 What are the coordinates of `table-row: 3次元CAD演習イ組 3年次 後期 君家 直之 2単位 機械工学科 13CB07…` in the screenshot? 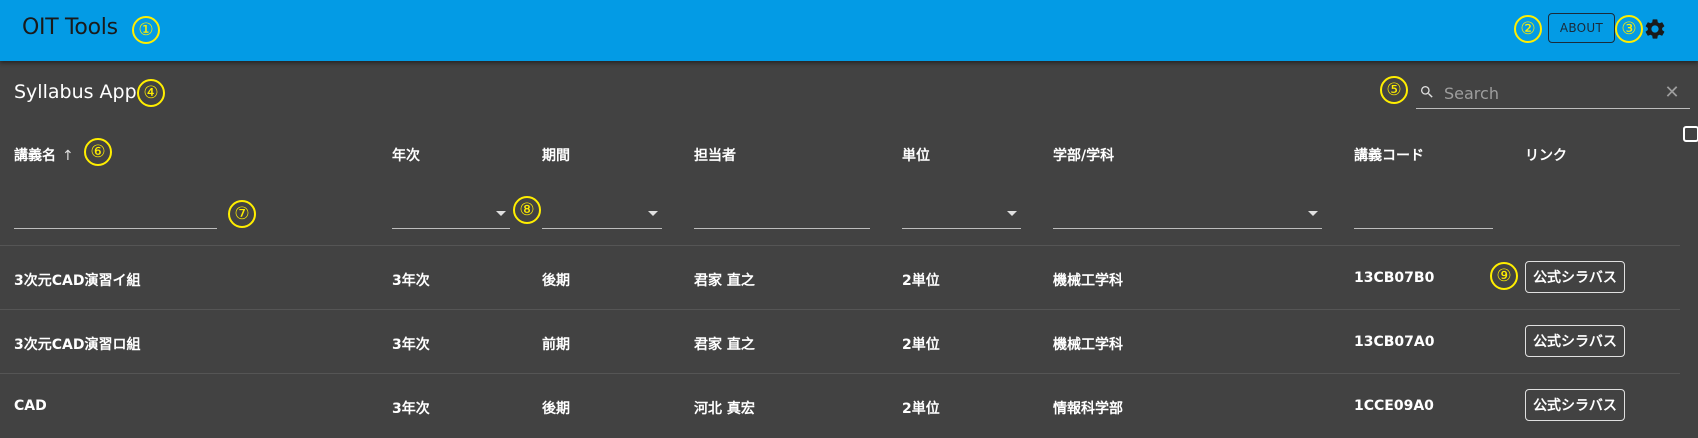 It's located at (840, 277).